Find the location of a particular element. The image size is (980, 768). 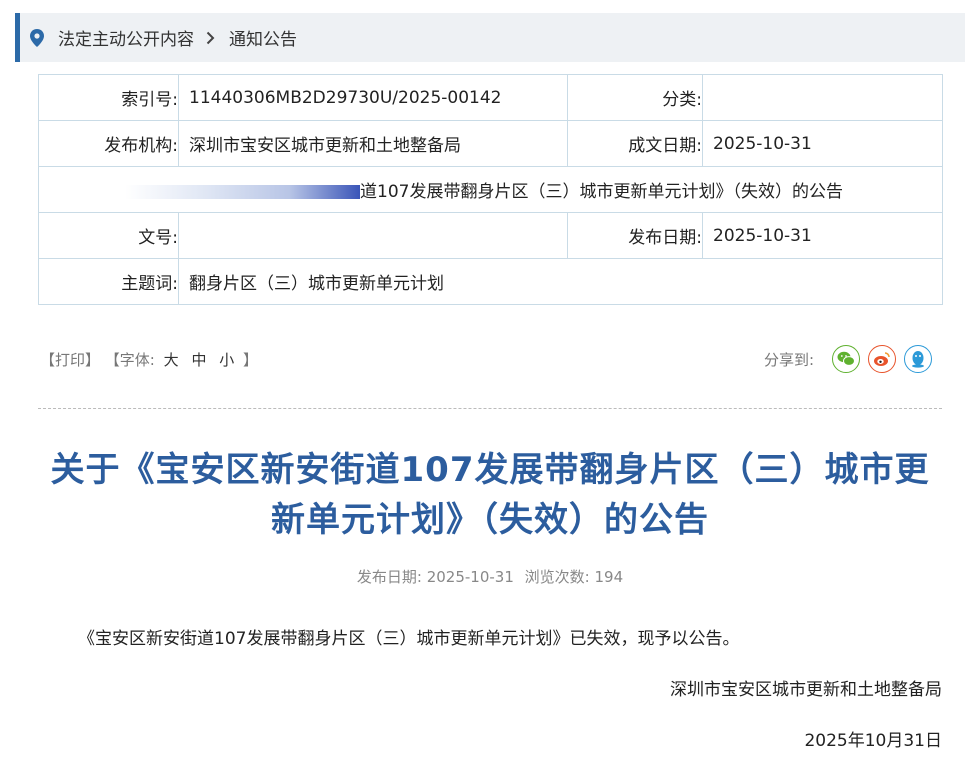

table-row: 索引号: 11440306MB2D29730U/2025-00142 分类: is located at coordinates (490, 97).